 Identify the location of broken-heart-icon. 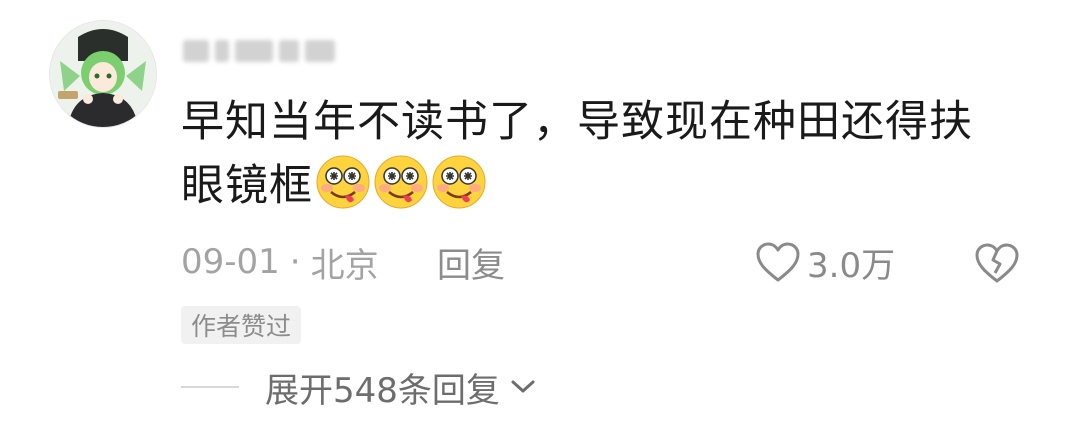
(997, 263).